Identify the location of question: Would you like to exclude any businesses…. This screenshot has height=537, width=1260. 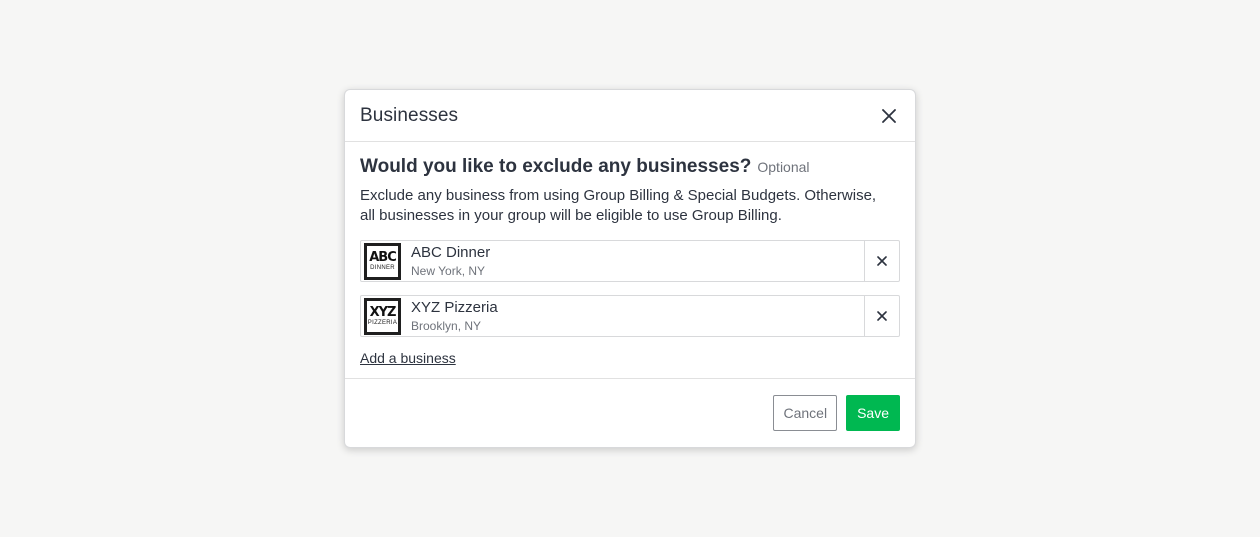
(630, 167).